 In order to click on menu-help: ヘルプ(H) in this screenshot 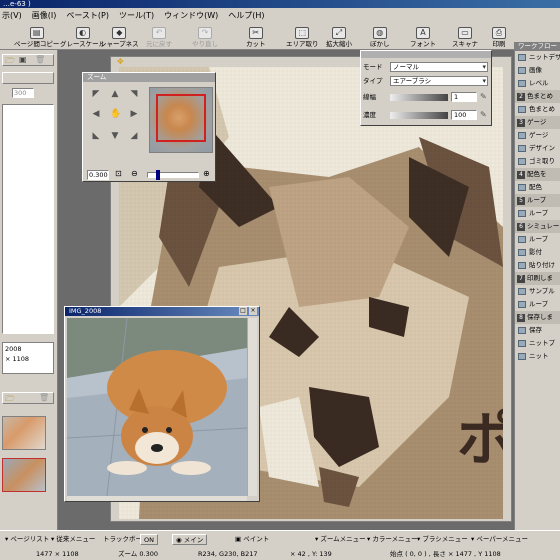, I will do `click(246, 15)`.